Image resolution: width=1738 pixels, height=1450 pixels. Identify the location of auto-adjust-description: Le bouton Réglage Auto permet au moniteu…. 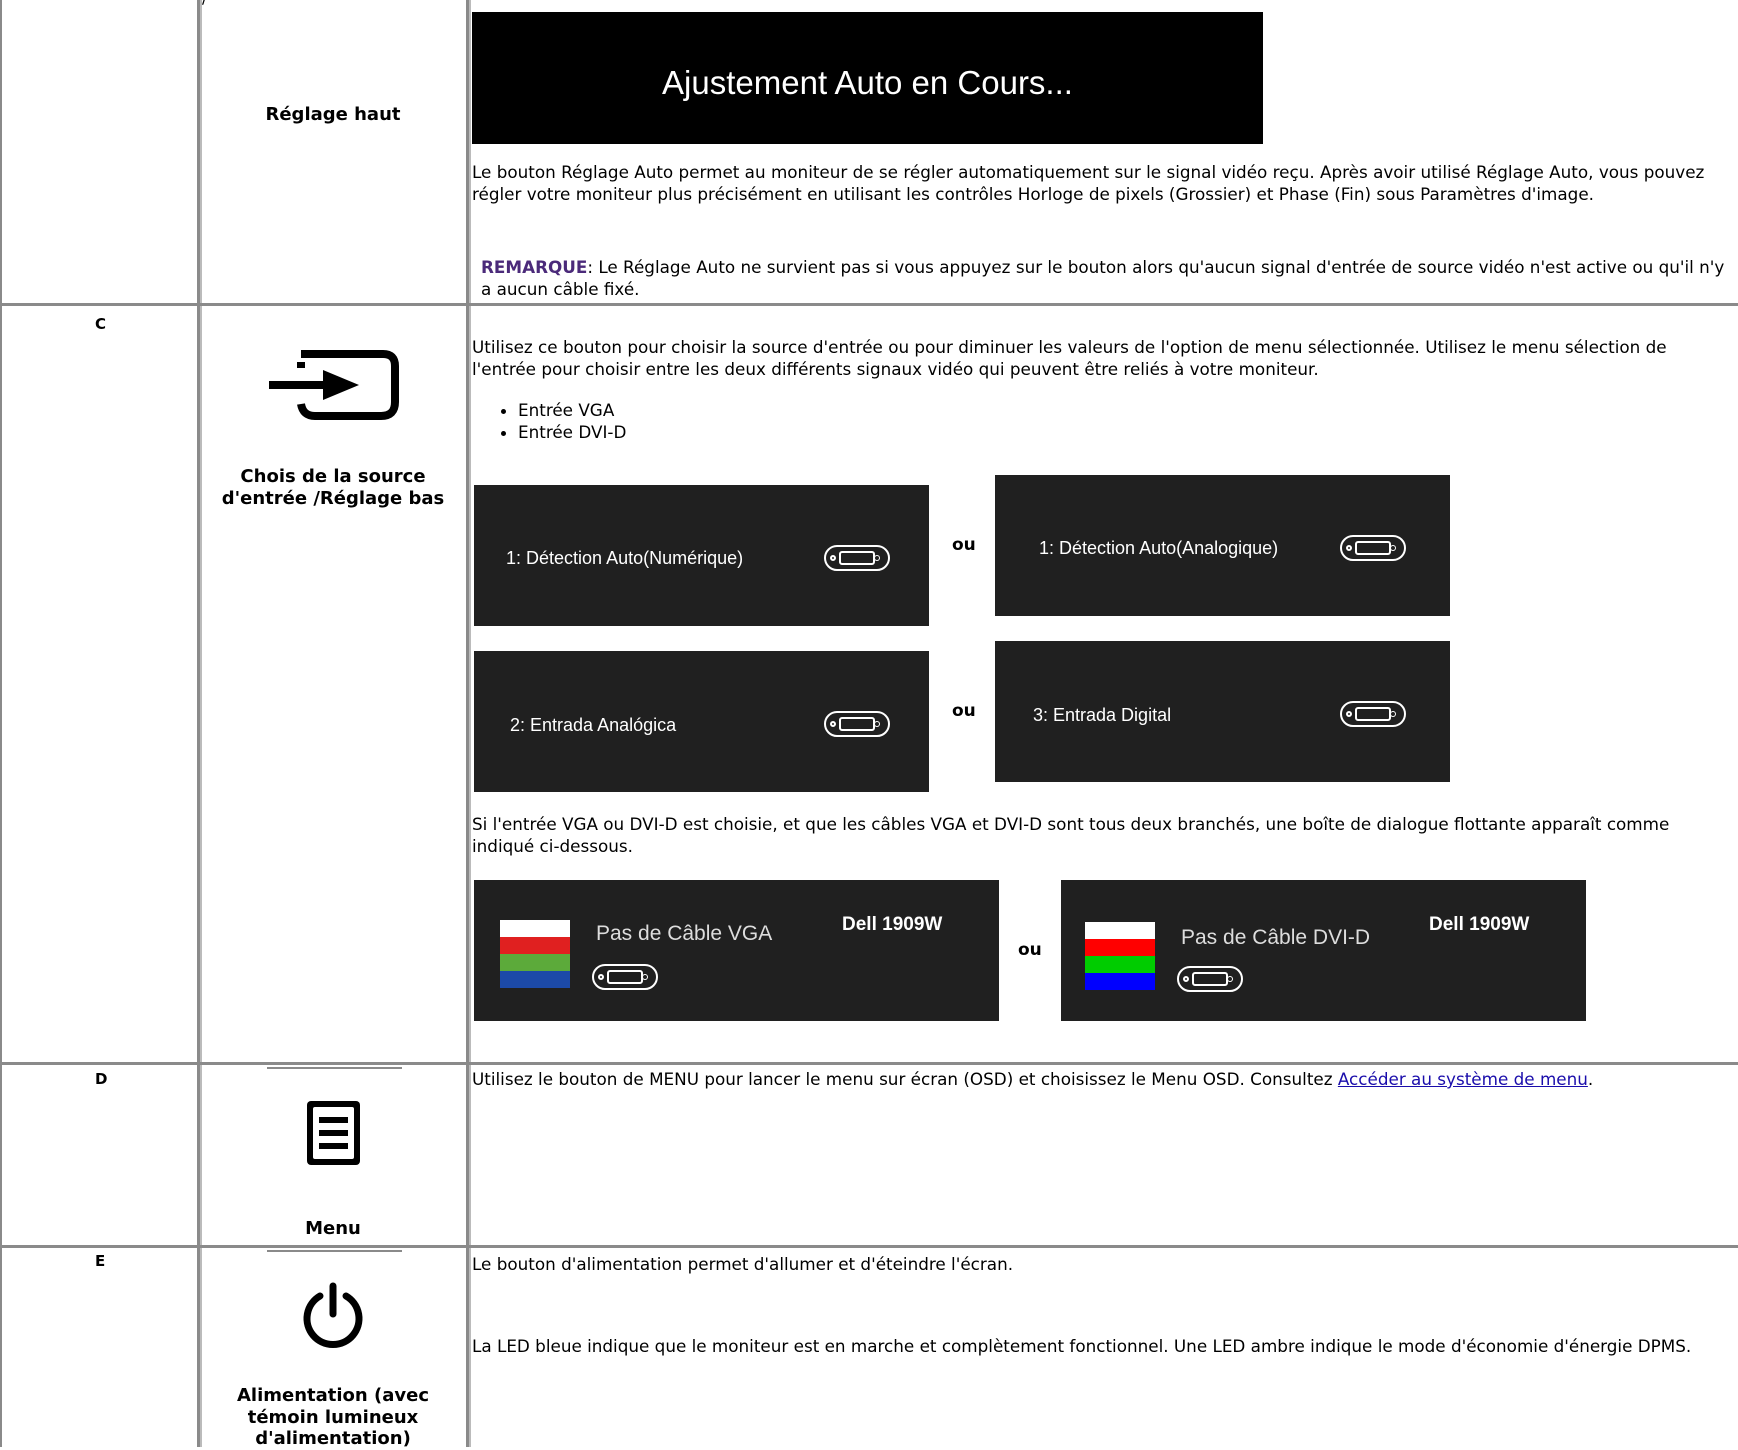
(1088, 183).